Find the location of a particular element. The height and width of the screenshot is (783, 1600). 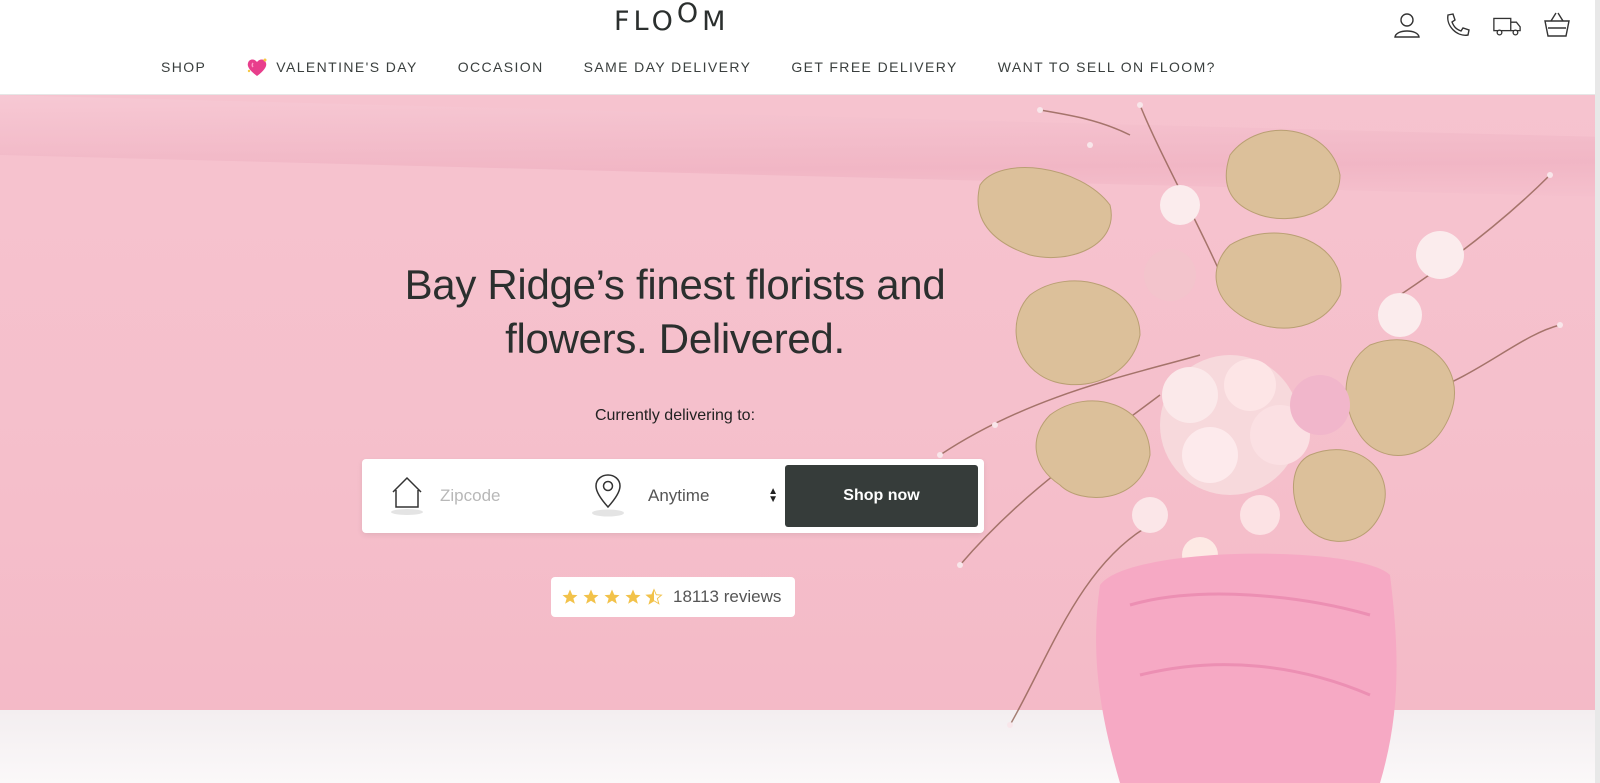

delivery-time-select: Anytime ▲ ▼ is located at coordinates (713, 496).